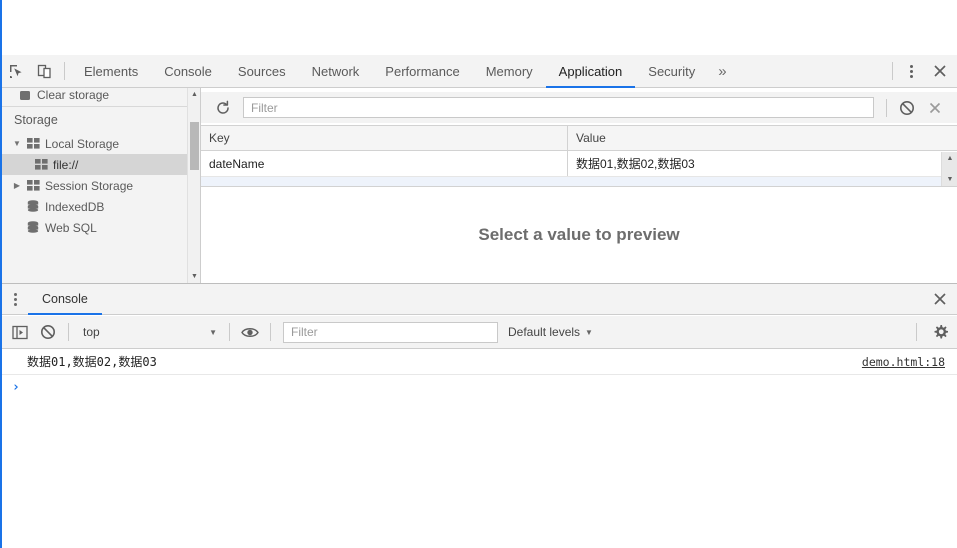 This screenshot has height=548, width=957. I want to click on tab-application: Application, so click(590, 71).